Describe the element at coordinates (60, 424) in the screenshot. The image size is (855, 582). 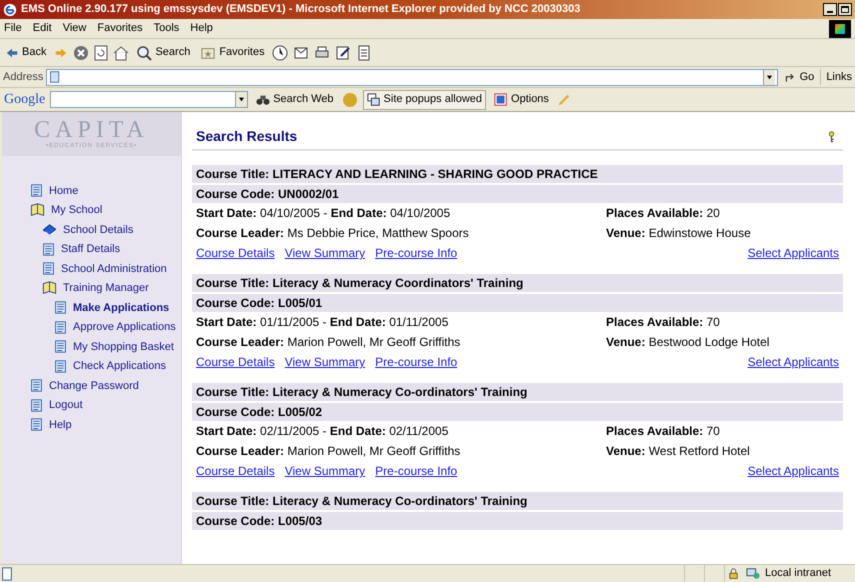
I see `nav-link: Help` at that location.